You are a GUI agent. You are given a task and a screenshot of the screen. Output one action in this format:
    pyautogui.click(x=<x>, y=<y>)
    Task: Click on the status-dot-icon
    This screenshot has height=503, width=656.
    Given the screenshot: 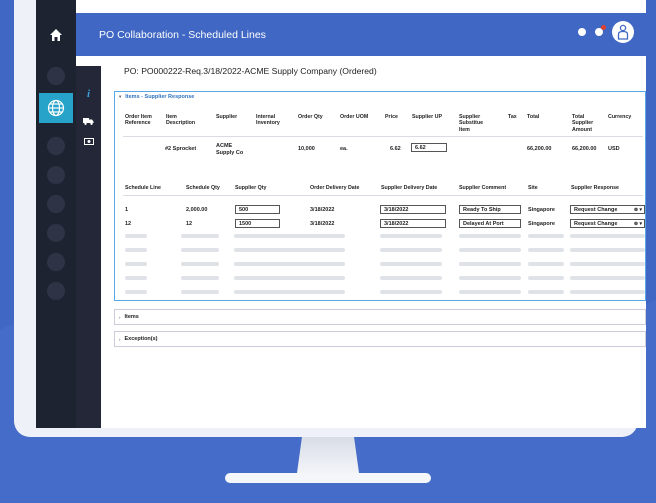 What is the action you would take?
    pyautogui.click(x=582, y=32)
    